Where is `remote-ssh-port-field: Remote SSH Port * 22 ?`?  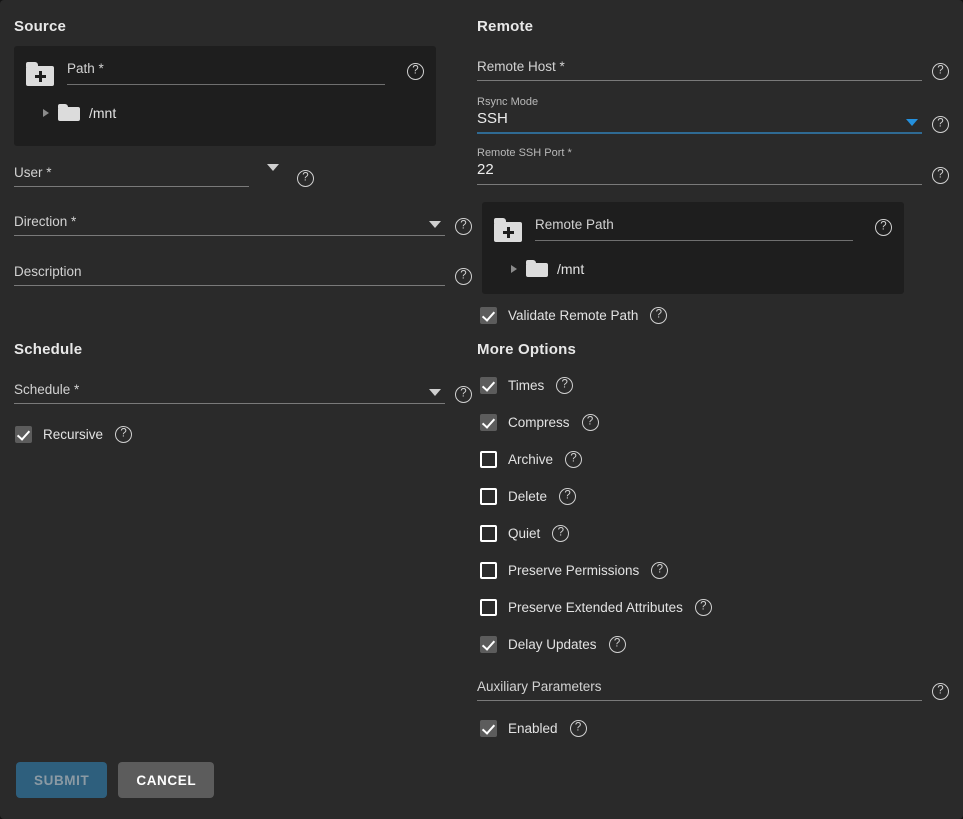
remote-ssh-port-field: Remote SSH Port * 22 ? is located at coordinates (713, 165).